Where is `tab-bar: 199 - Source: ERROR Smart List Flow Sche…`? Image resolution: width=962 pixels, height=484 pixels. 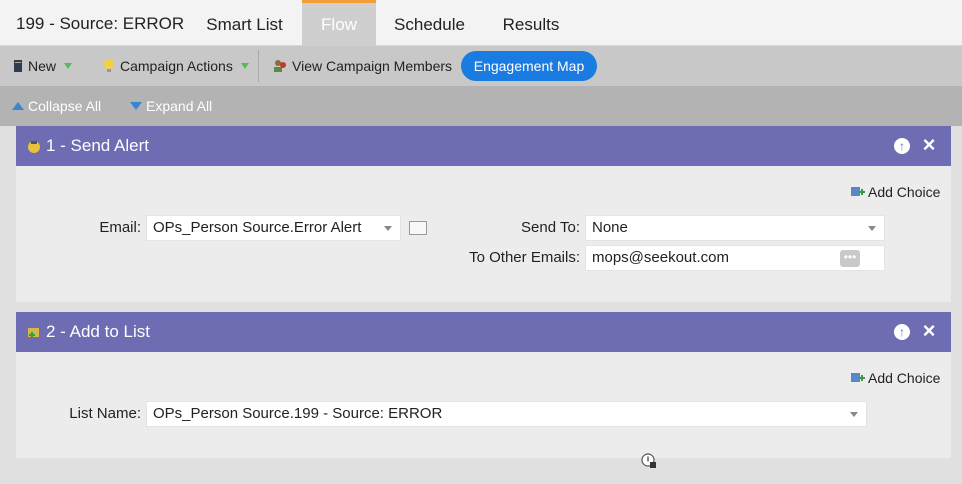
tab-bar: 199 - Source: ERROR Smart List Flow Sche… is located at coordinates (481, 23).